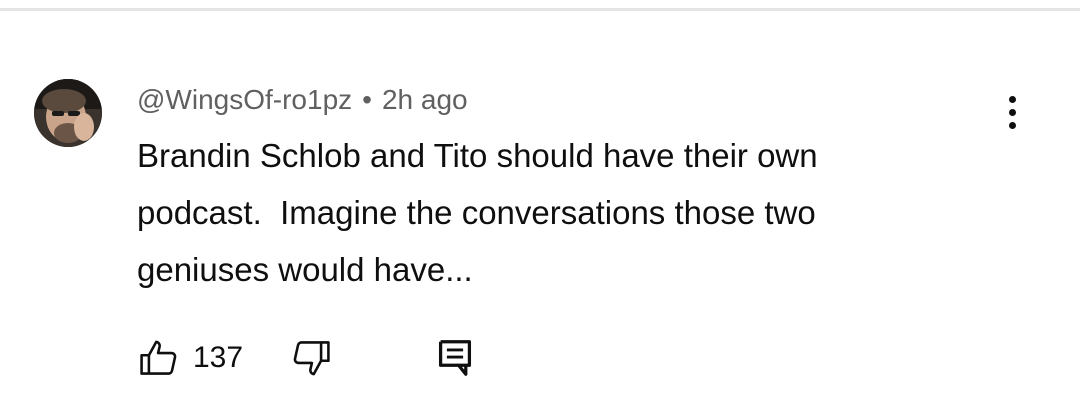 This screenshot has height=419, width=1080. I want to click on dislike-button, so click(311, 358).